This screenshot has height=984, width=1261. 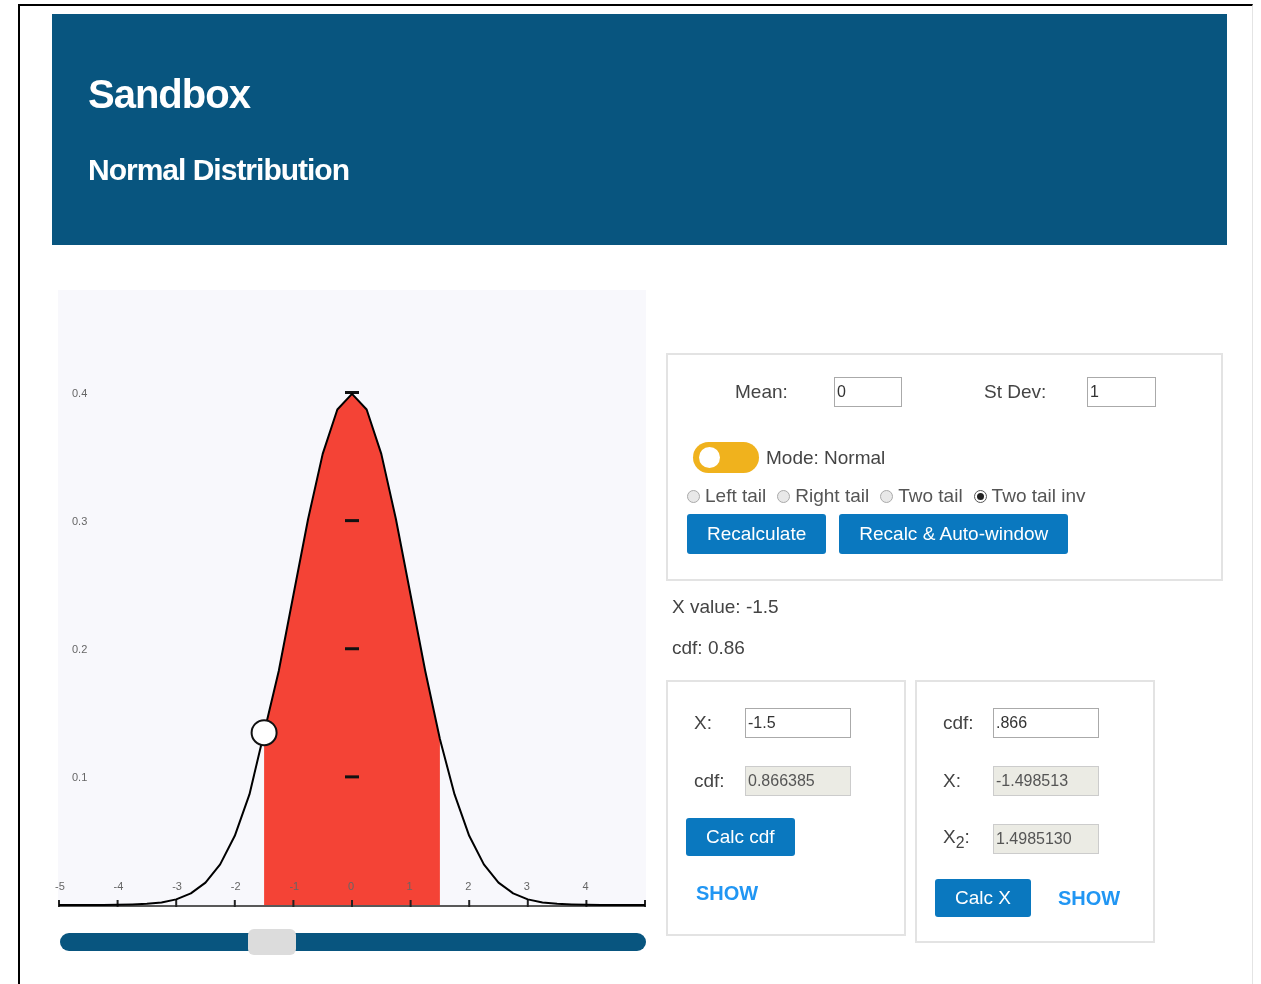 What do you see at coordinates (351, 886) in the screenshot?
I see `tick-label: 0` at bounding box center [351, 886].